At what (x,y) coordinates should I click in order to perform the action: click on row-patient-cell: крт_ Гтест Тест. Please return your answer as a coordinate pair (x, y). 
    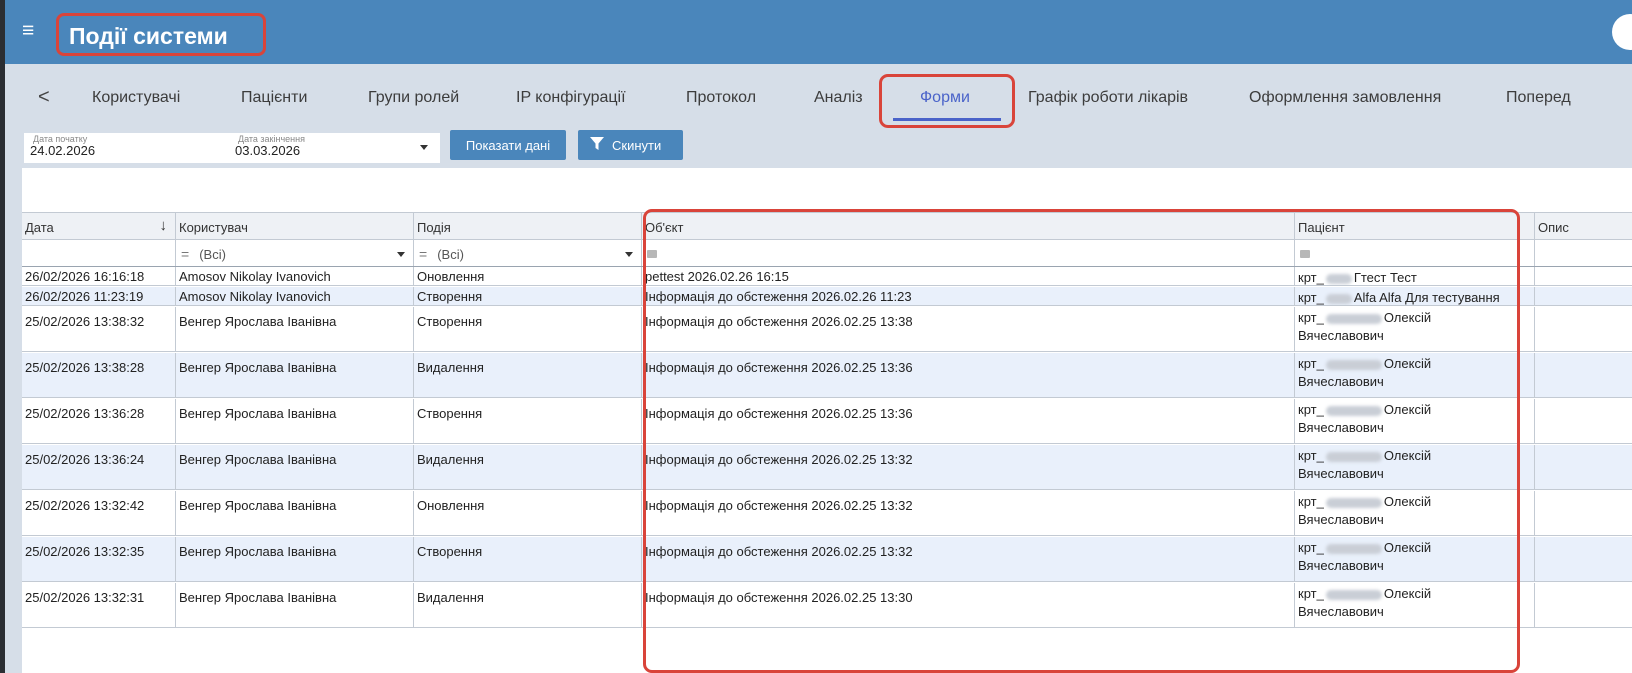
    Looking at the image, I should click on (1415, 276).